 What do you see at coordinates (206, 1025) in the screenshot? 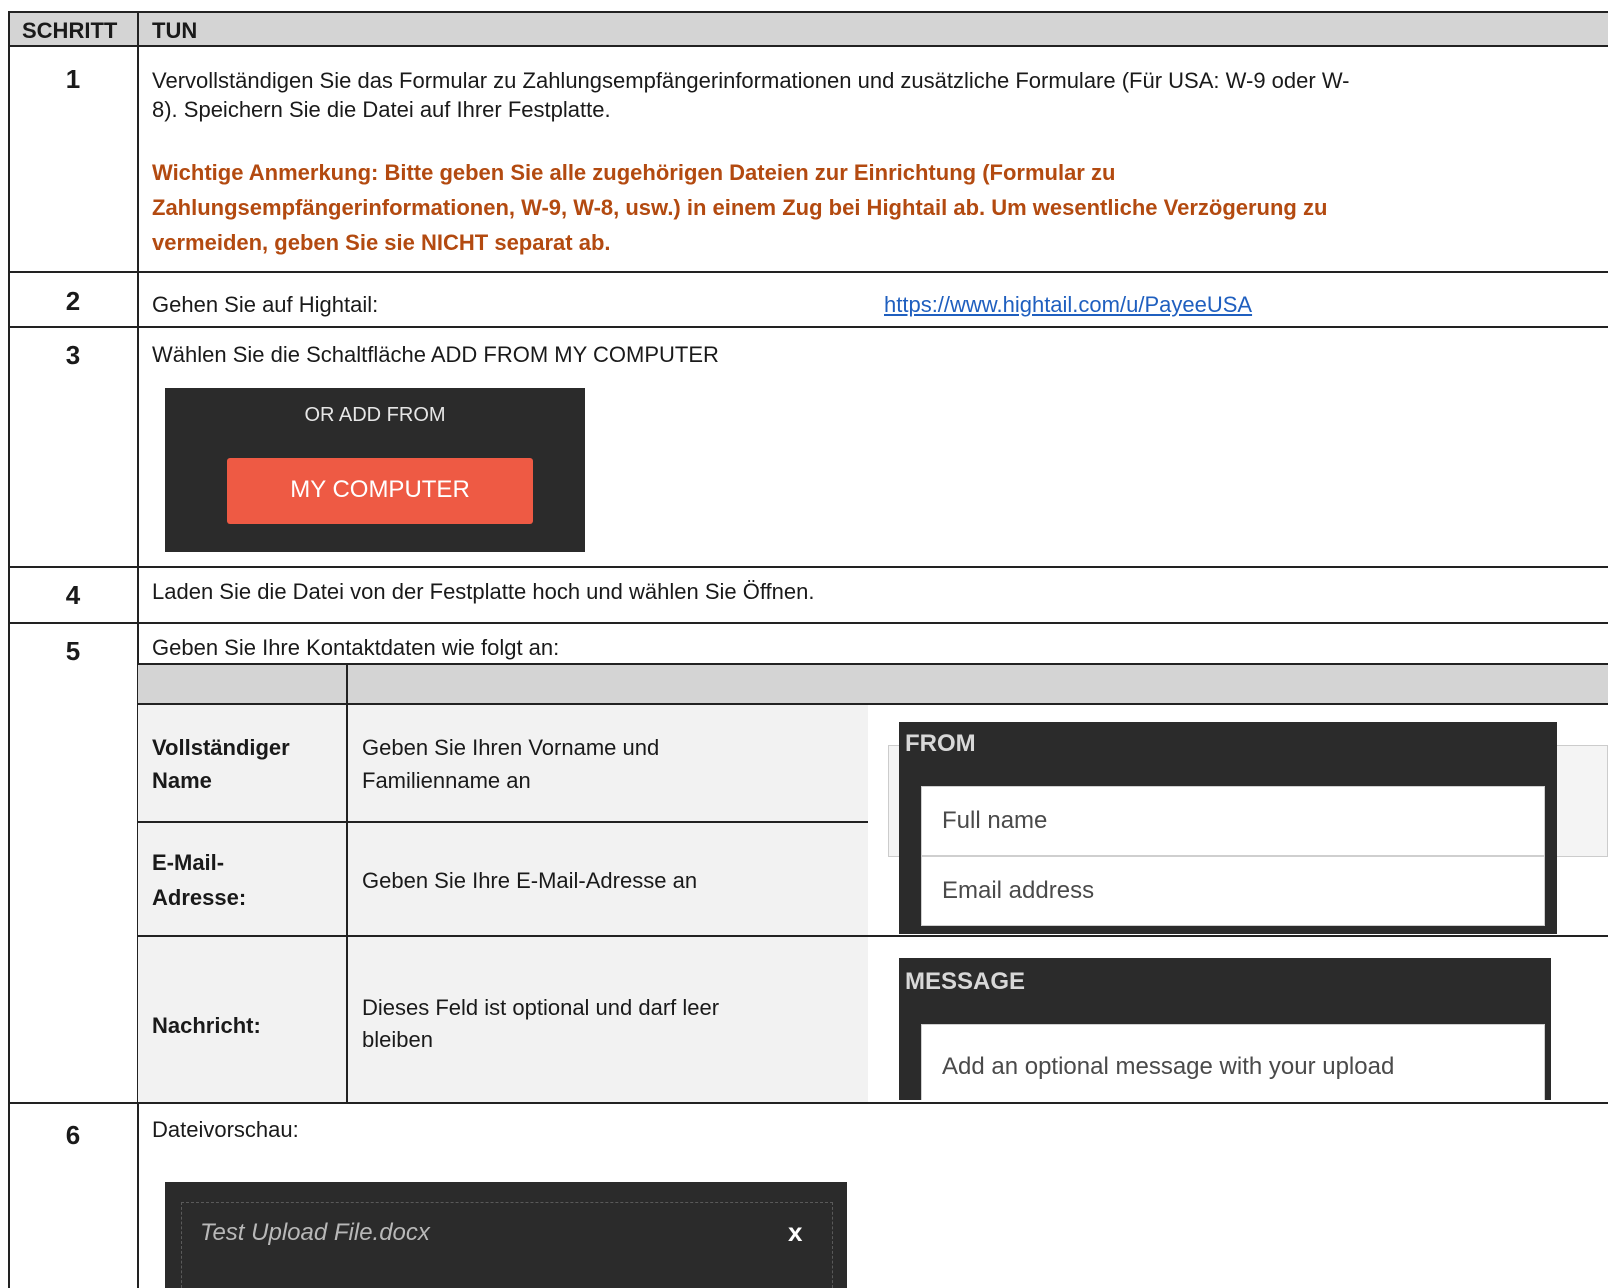
I see `row-label: Nachricht:` at bounding box center [206, 1025].